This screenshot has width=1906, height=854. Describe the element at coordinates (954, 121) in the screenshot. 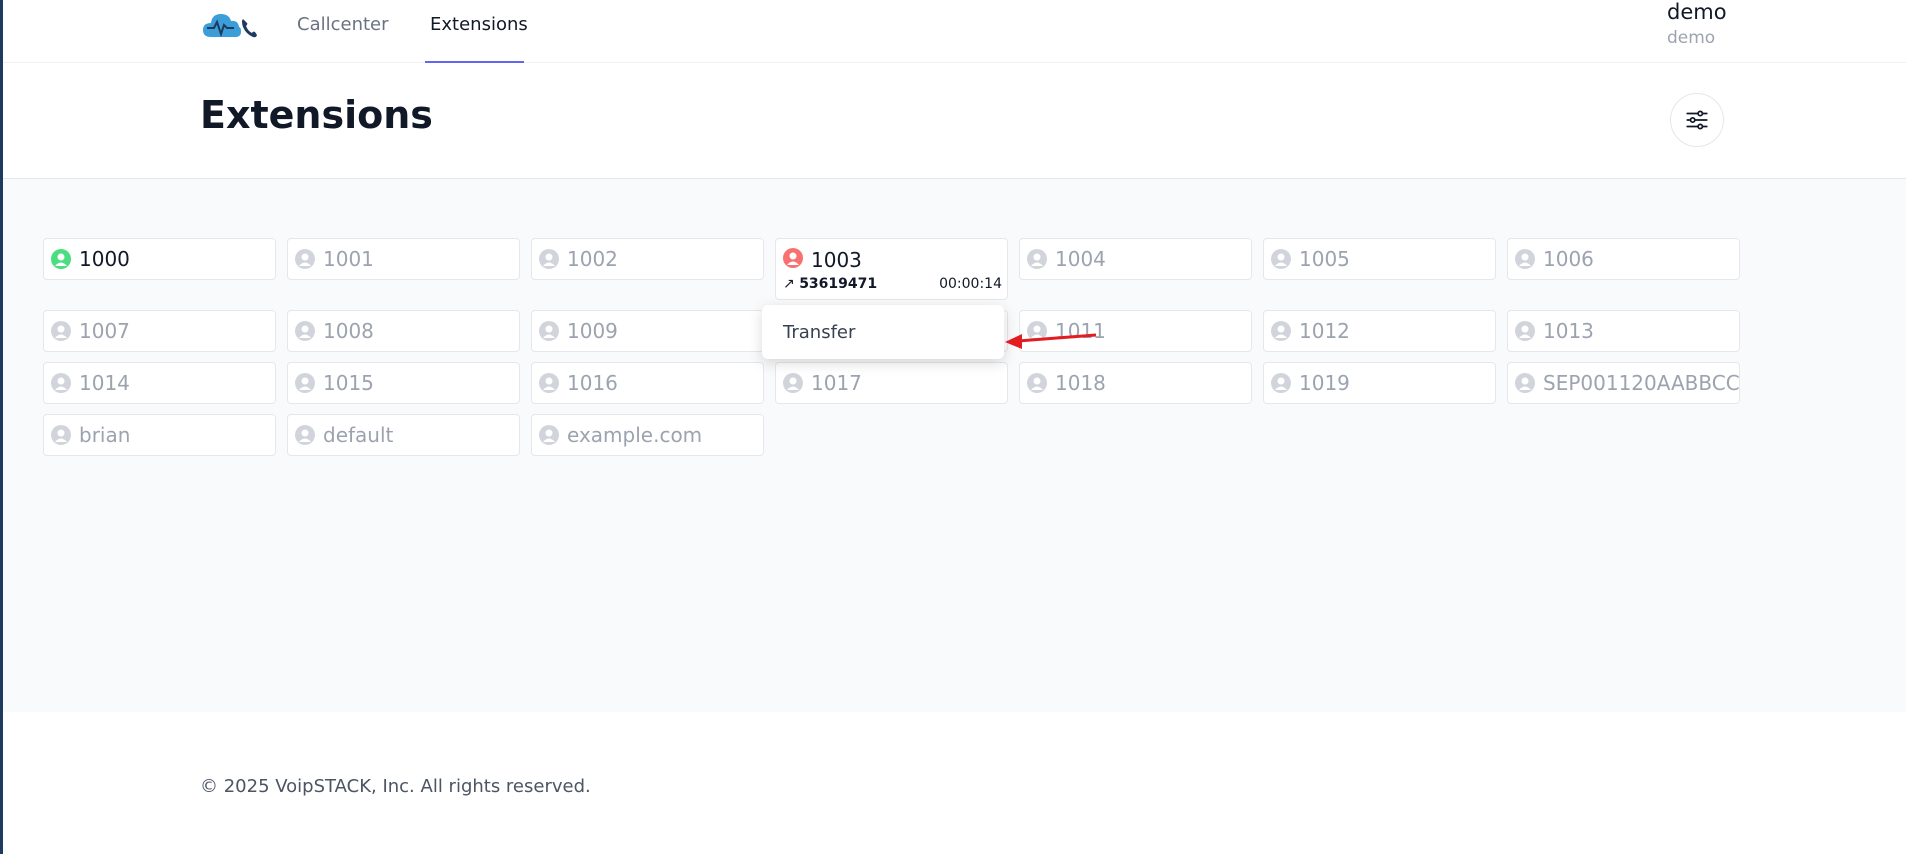

I see `page-header: Extensions` at that location.